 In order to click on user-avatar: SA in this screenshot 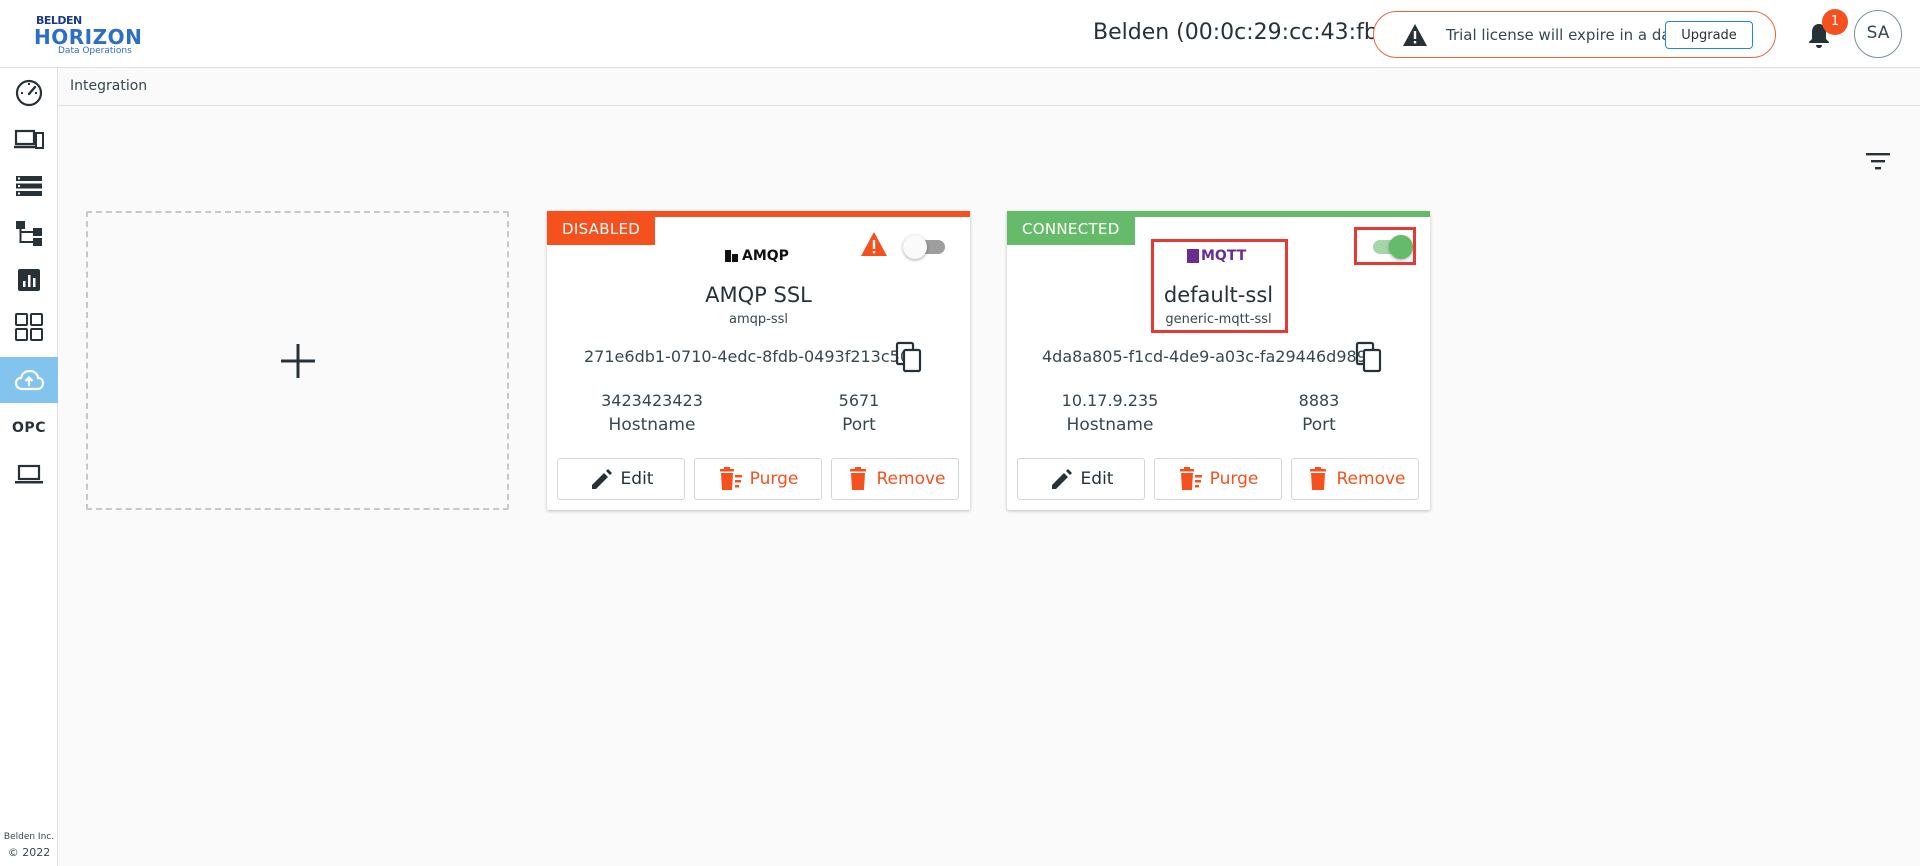, I will do `click(1878, 34)`.